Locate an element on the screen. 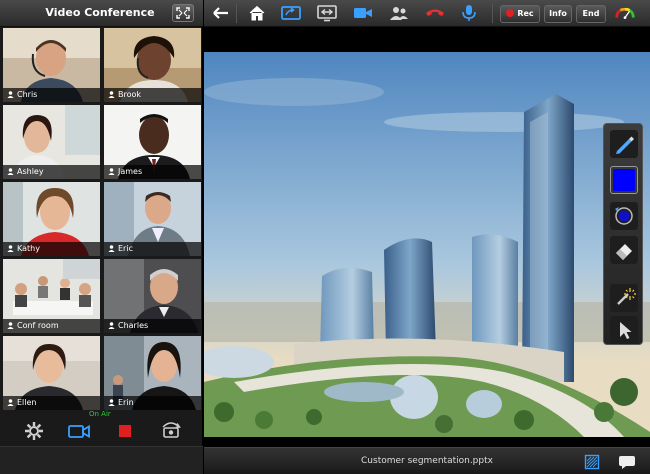 The height and width of the screenshot is (474, 650). home-icon is located at coordinates (257, 13).